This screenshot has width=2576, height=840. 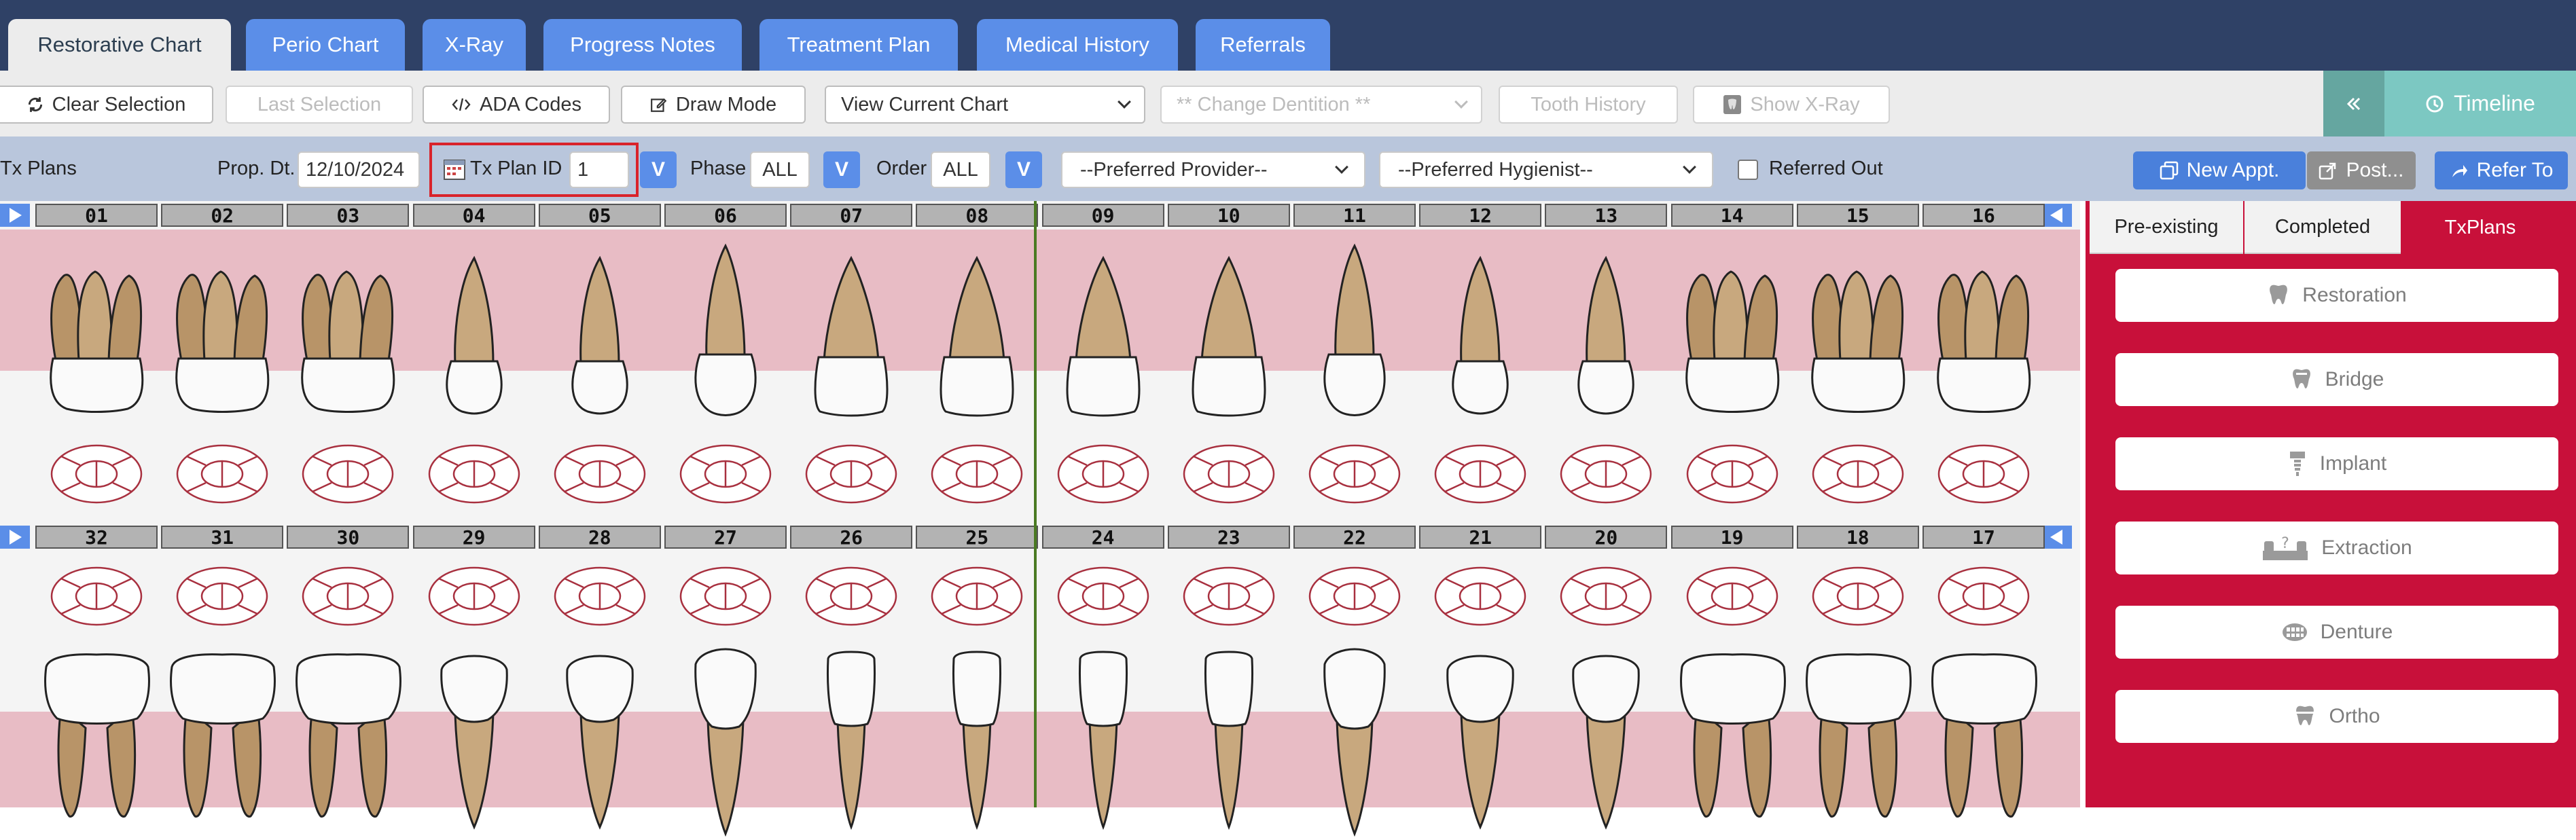 What do you see at coordinates (1791, 105) in the screenshot?
I see `show-xray-button: Show X-Ray` at bounding box center [1791, 105].